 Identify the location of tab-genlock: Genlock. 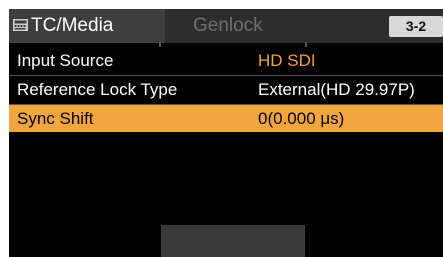
(228, 26).